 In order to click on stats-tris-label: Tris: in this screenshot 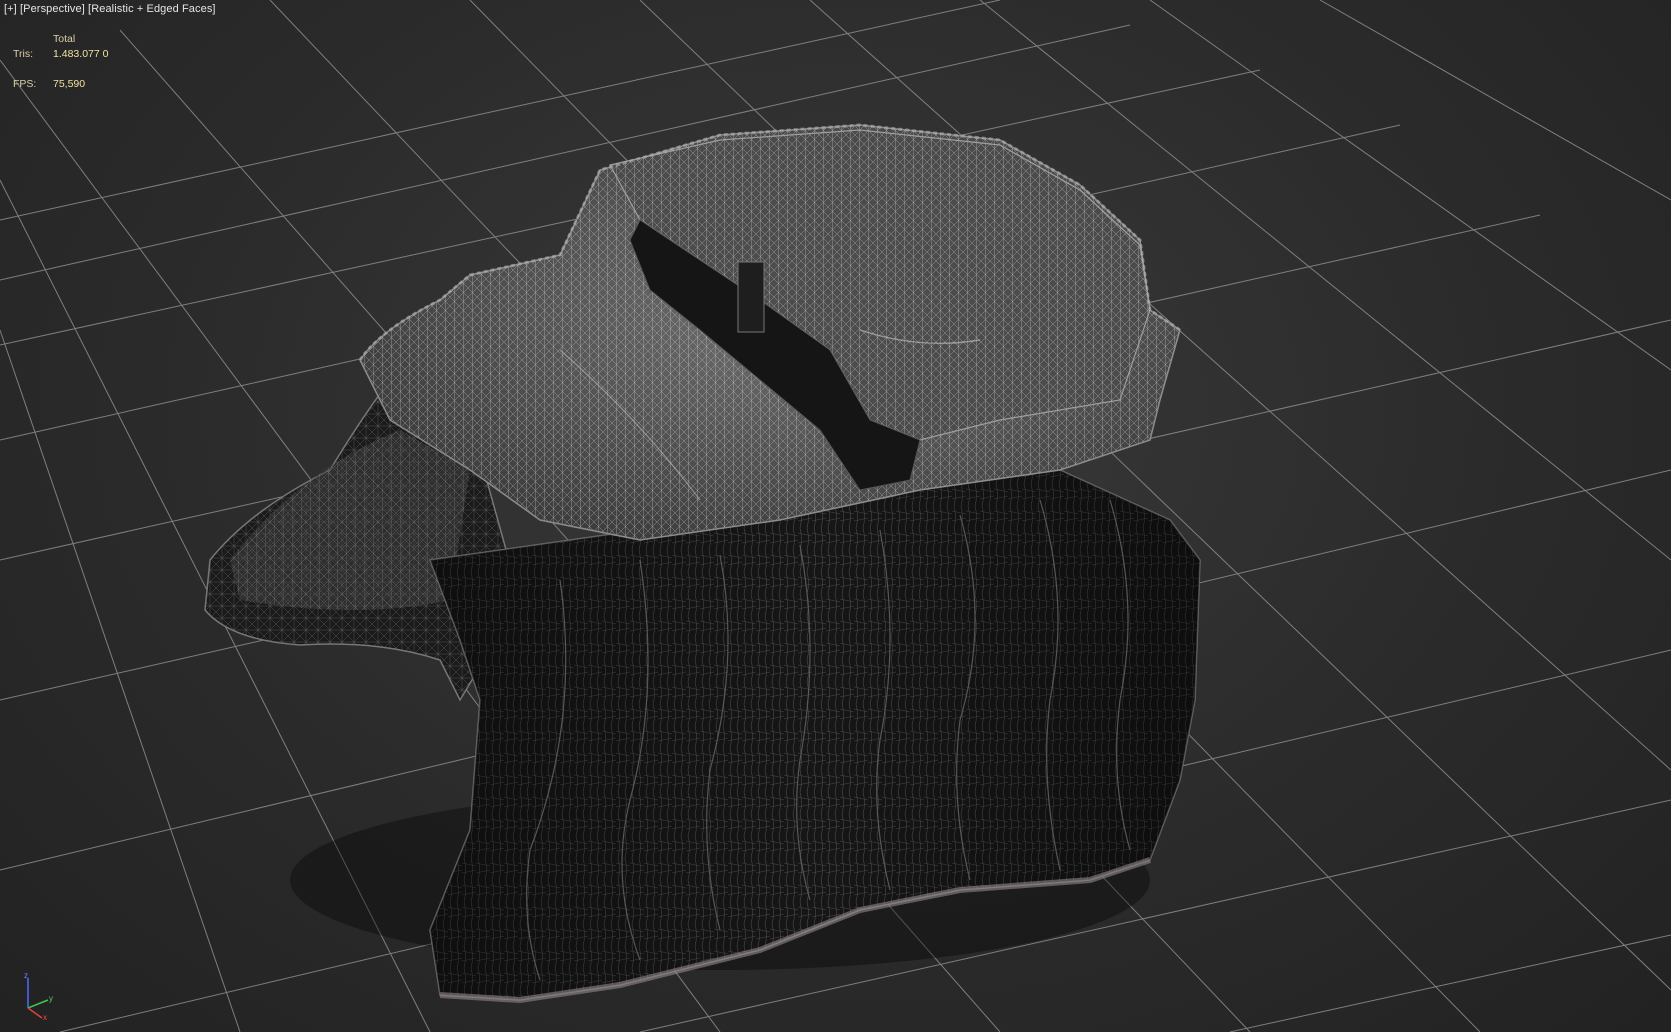, I will do `click(23, 54)`.